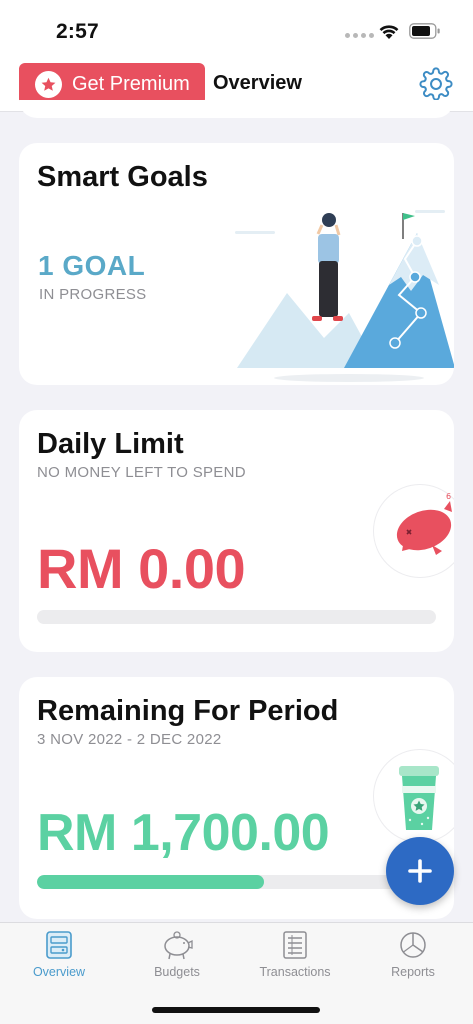 This screenshot has height=1024, width=473. Describe the element at coordinates (151, 882) in the screenshot. I see `remaining-progress-fill` at that location.